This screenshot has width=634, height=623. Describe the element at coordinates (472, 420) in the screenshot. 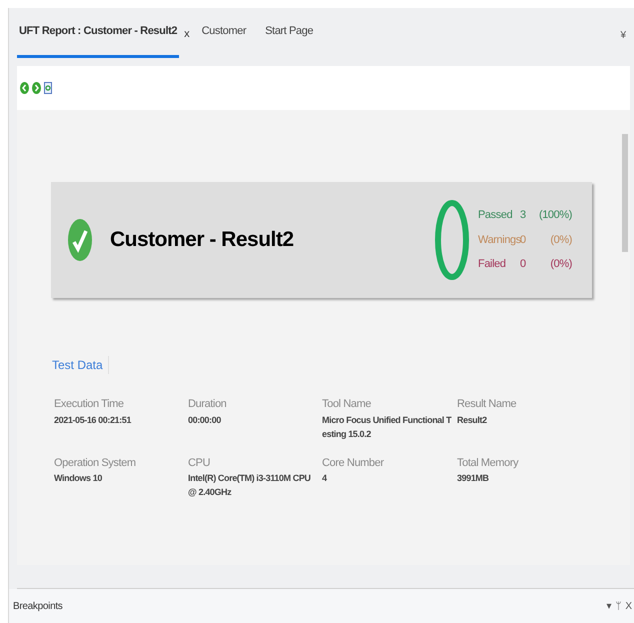

I see `field-value: Result2` at that location.